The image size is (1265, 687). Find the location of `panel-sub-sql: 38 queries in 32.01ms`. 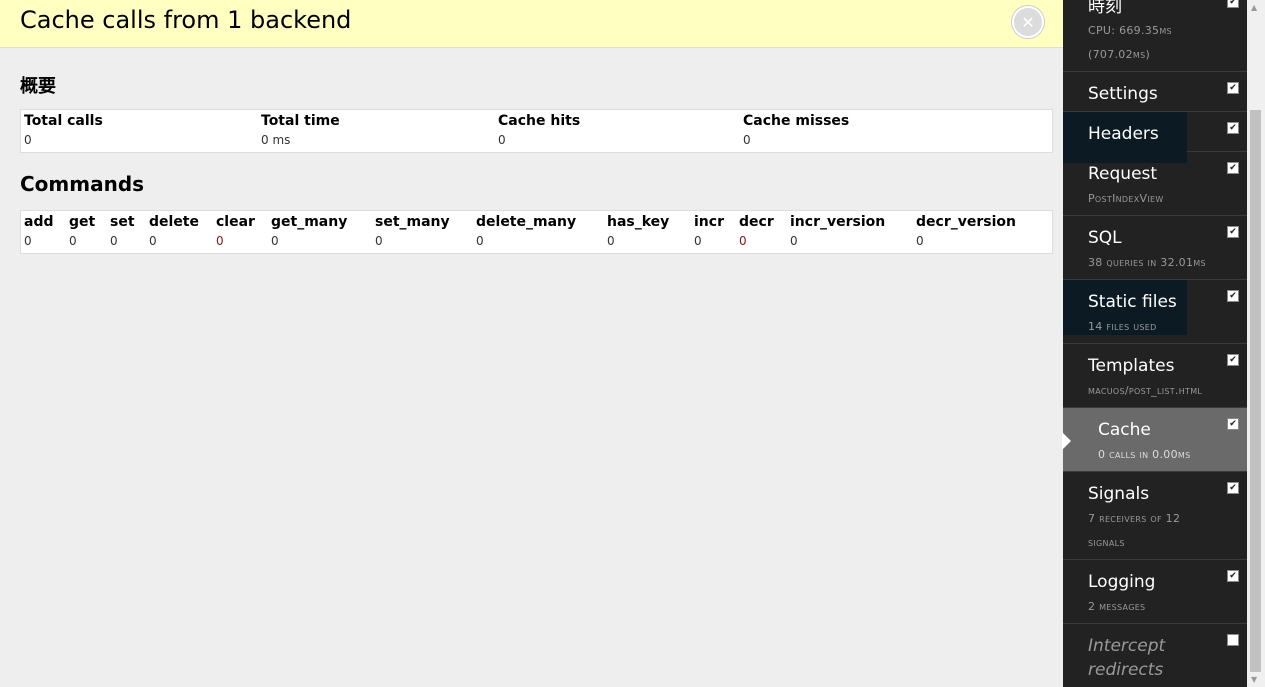

panel-sub-sql: 38 queries in 32.01ms is located at coordinates (1147, 262).